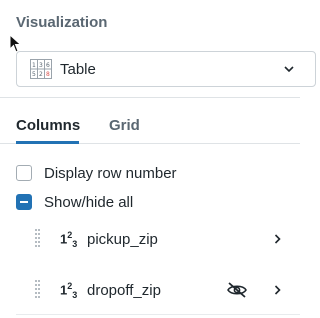 This screenshot has width=320, height=318. Describe the element at coordinates (289, 69) in the screenshot. I see `chevron-down-icon` at that location.